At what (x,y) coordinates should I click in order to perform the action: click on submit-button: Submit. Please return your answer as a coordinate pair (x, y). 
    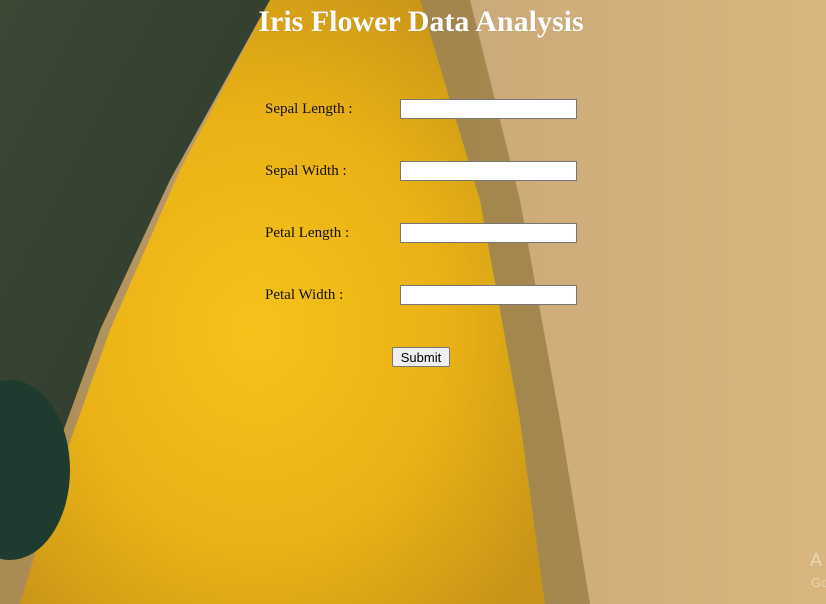
    Looking at the image, I should click on (421, 357).